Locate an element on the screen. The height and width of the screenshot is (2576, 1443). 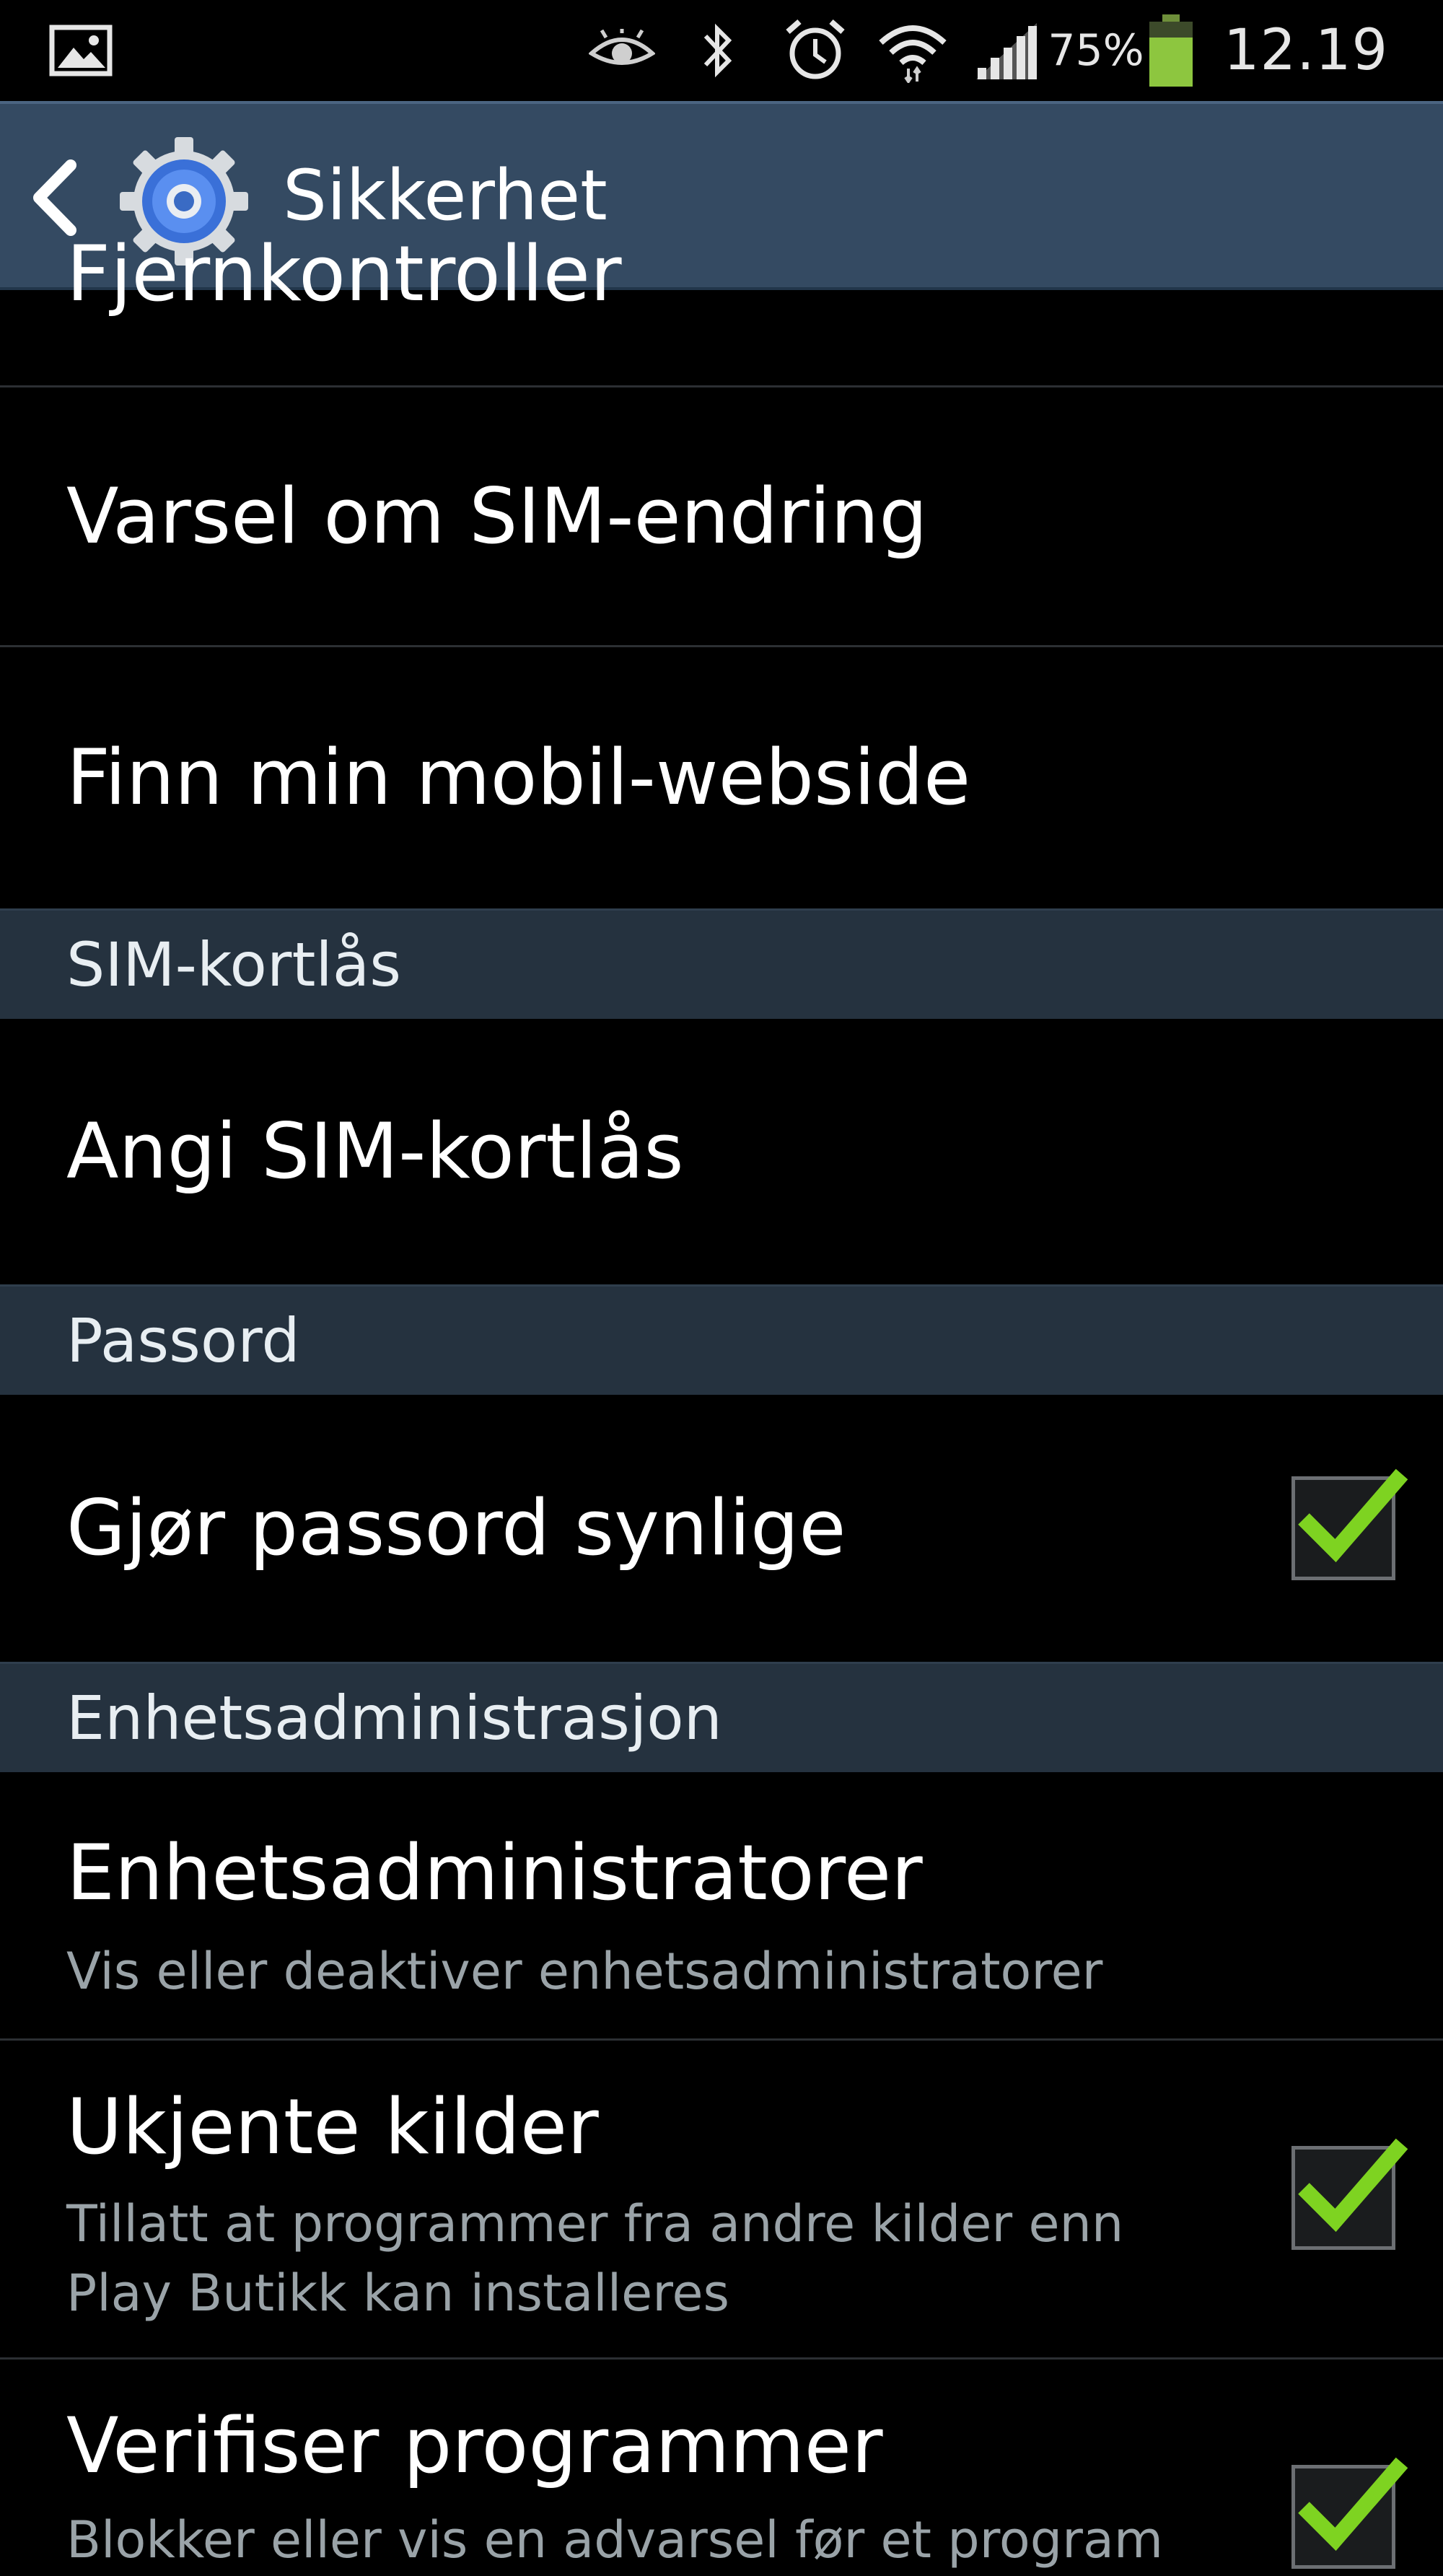
status-bar: 75% 12.19 is located at coordinates (721, 50).